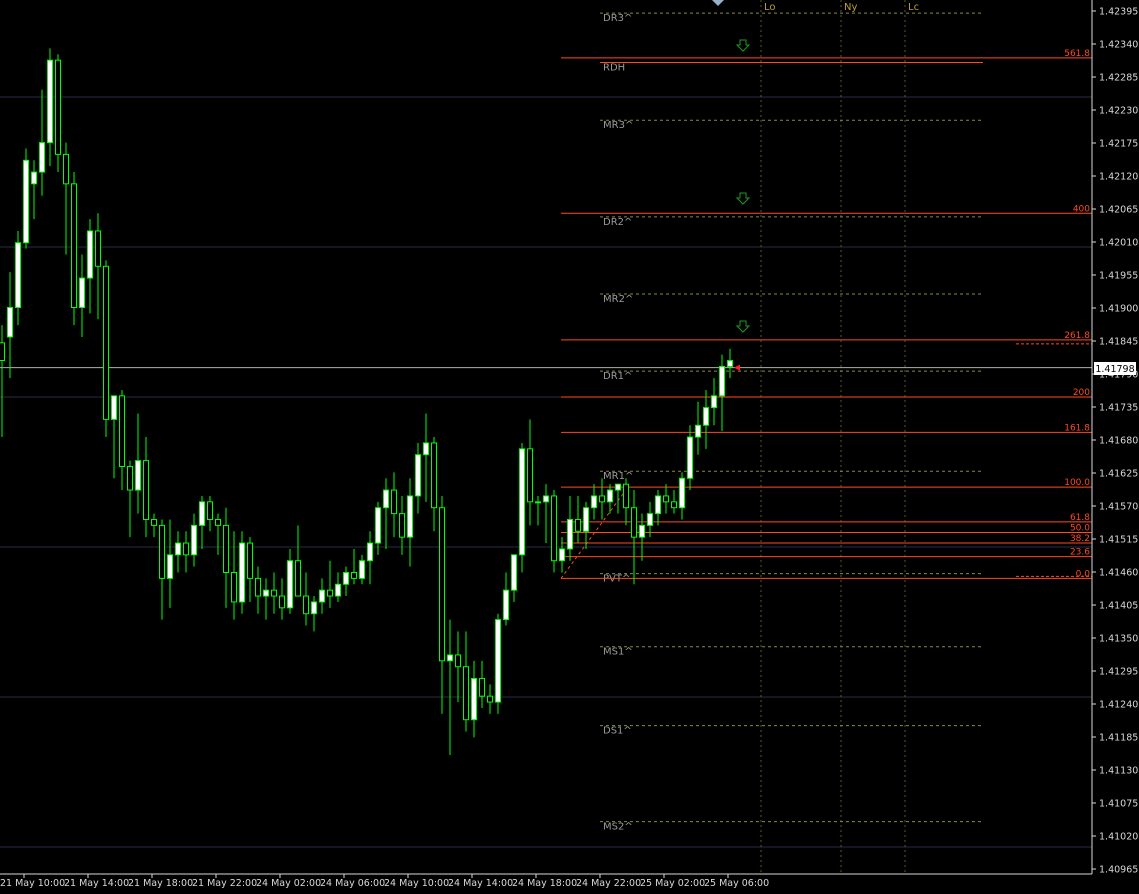 This screenshot has width=1139, height=894. Describe the element at coordinates (617, 222) in the screenshot. I see `pivot-label: DR2^` at that location.